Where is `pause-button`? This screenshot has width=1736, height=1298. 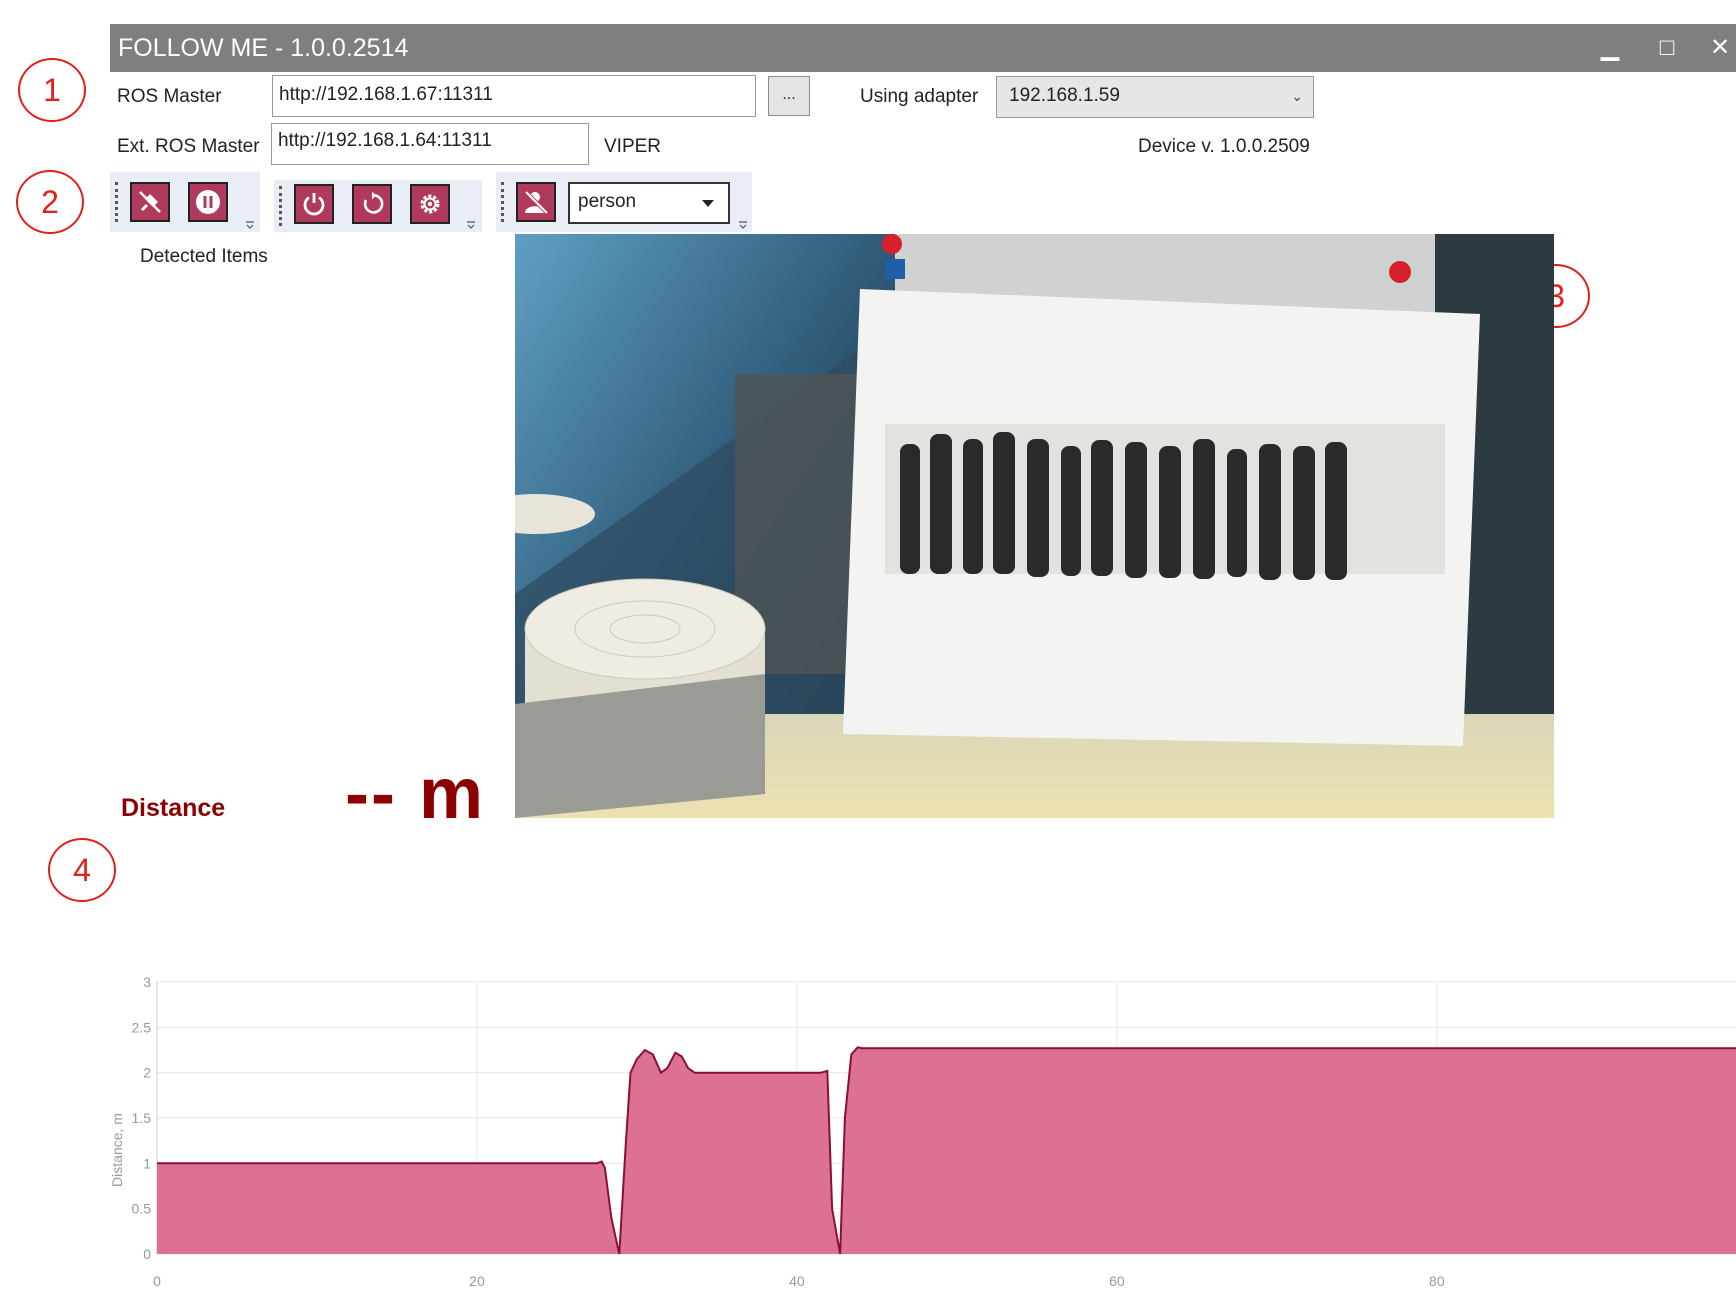 pause-button is located at coordinates (208, 202).